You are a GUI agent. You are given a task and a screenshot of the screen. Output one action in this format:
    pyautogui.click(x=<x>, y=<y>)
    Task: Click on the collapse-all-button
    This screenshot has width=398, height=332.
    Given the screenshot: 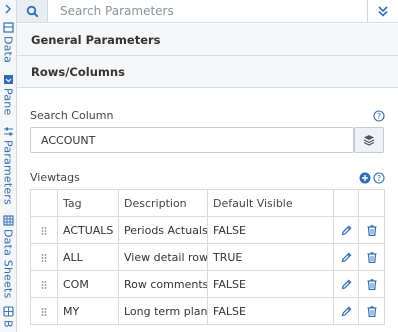 What is the action you would take?
    pyautogui.click(x=382, y=11)
    